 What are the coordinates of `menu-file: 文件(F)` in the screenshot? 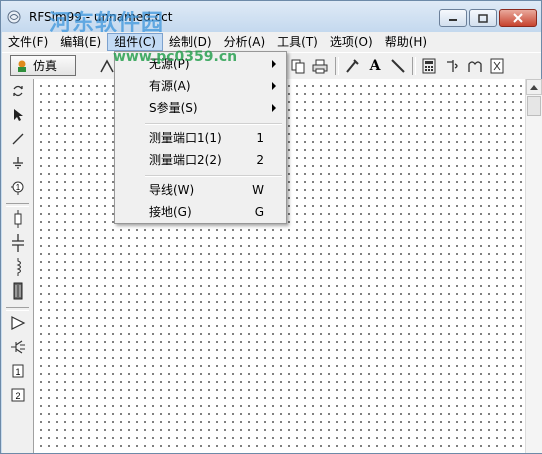 It's located at (28, 42).